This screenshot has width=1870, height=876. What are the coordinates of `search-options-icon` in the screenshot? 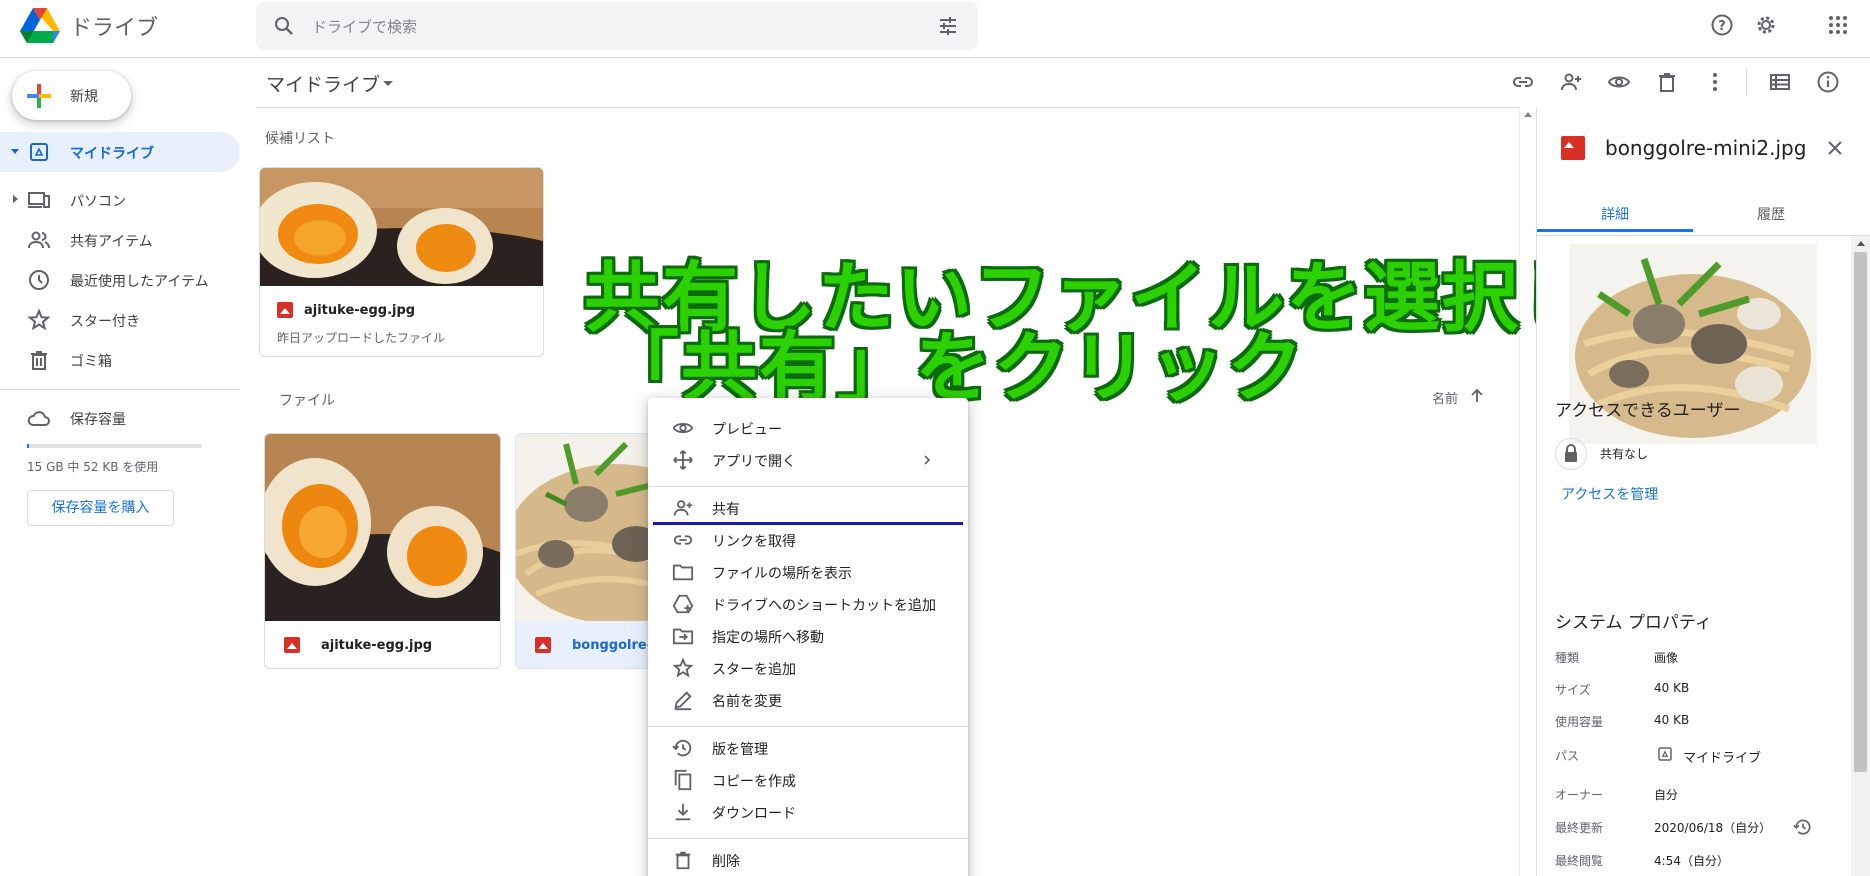 It's located at (948, 26).